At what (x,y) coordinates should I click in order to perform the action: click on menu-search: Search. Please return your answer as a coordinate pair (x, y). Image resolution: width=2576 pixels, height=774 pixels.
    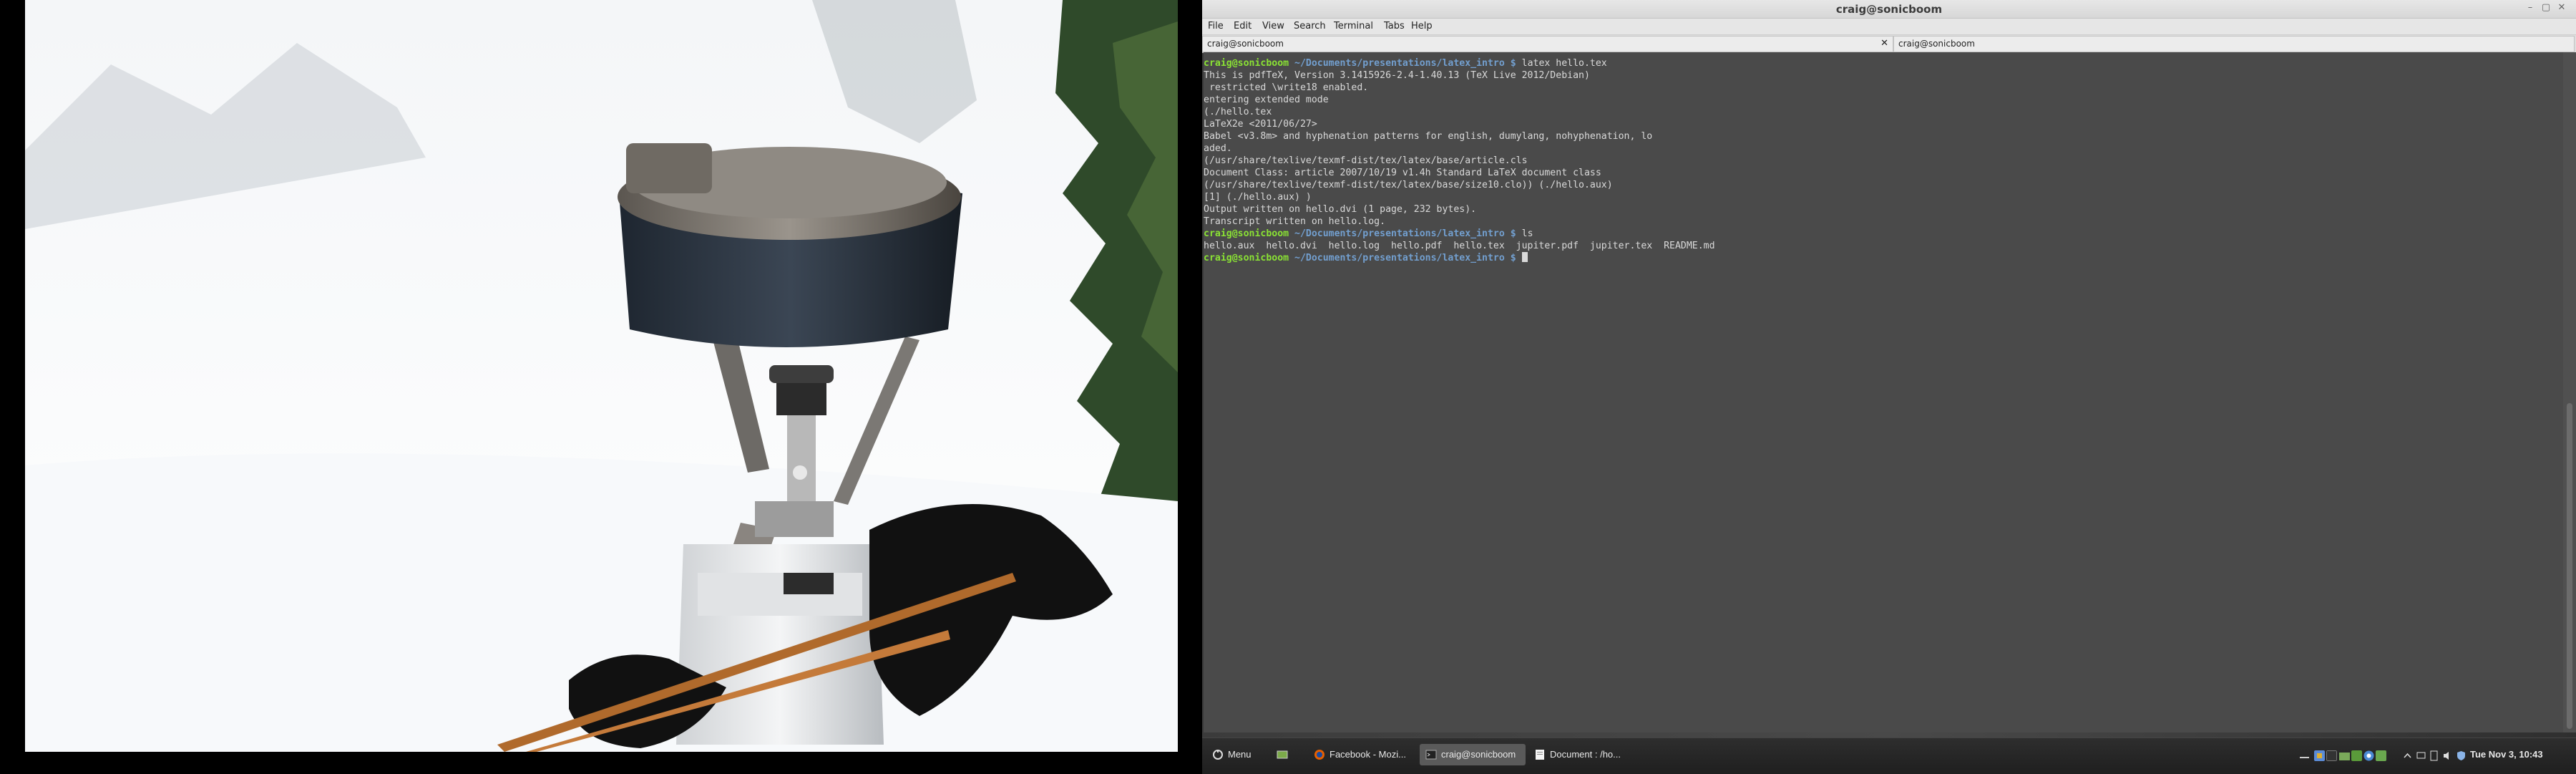
    Looking at the image, I should click on (1310, 26).